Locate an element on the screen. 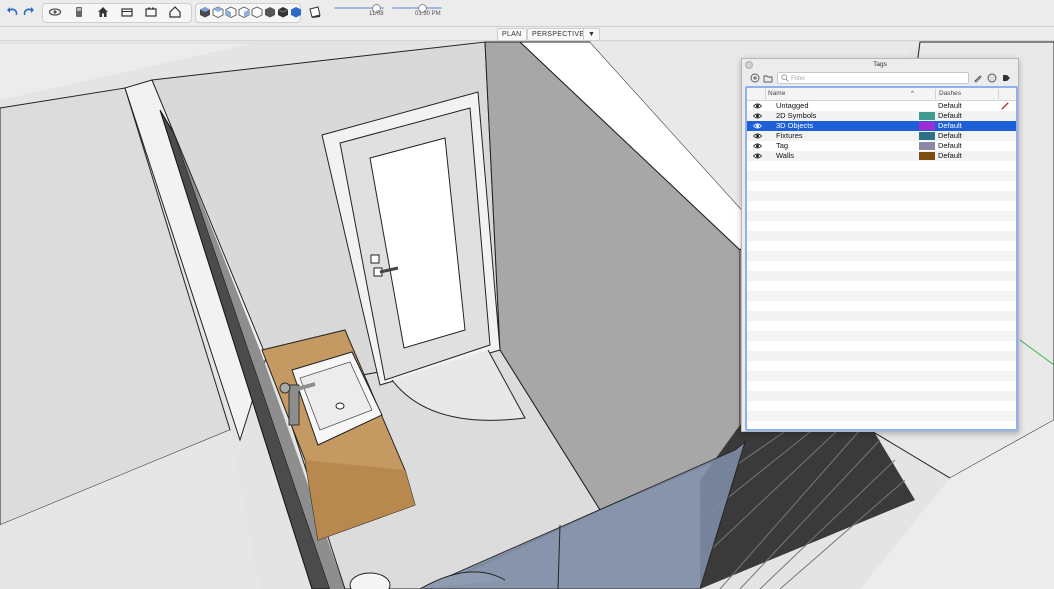  sort-indicator-icon: ^ is located at coordinates (913, 93).